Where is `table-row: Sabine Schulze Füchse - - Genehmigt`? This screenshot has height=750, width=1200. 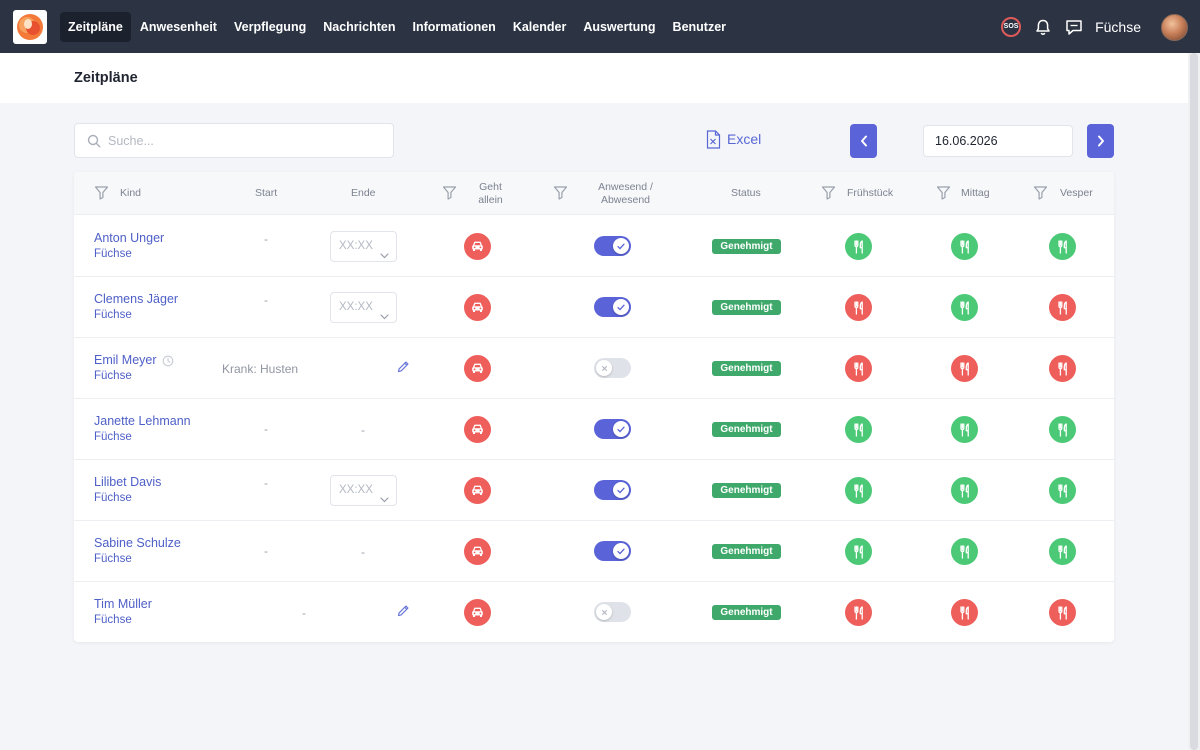 table-row: Sabine Schulze Füchse - - Genehmigt is located at coordinates (594, 551).